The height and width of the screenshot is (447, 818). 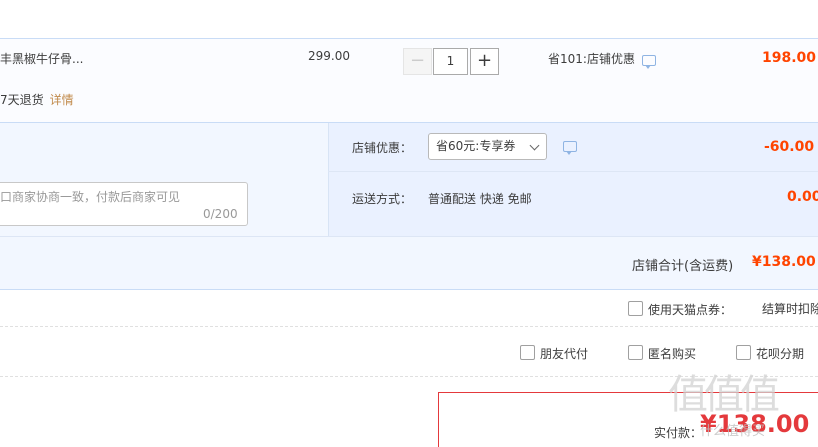 What do you see at coordinates (678, 433) in the screenshot?
I see `payment-label: 实付款：` at bounding box center [678, 433].